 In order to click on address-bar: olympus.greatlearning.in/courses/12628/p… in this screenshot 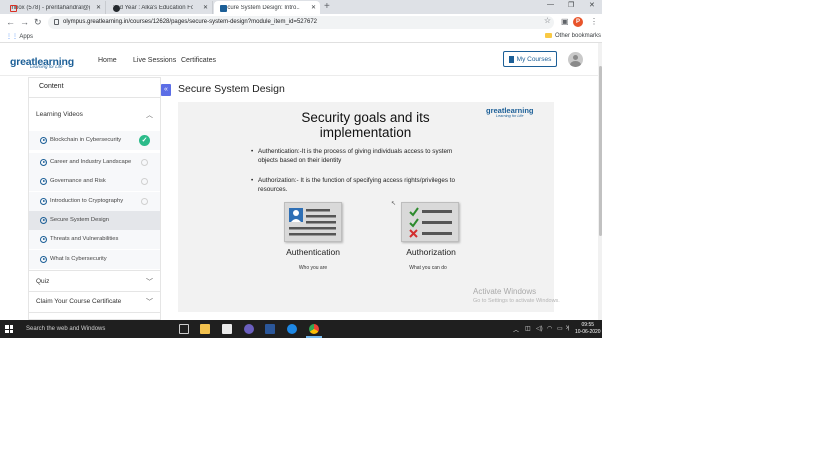, I will do `click(301, 22)`.